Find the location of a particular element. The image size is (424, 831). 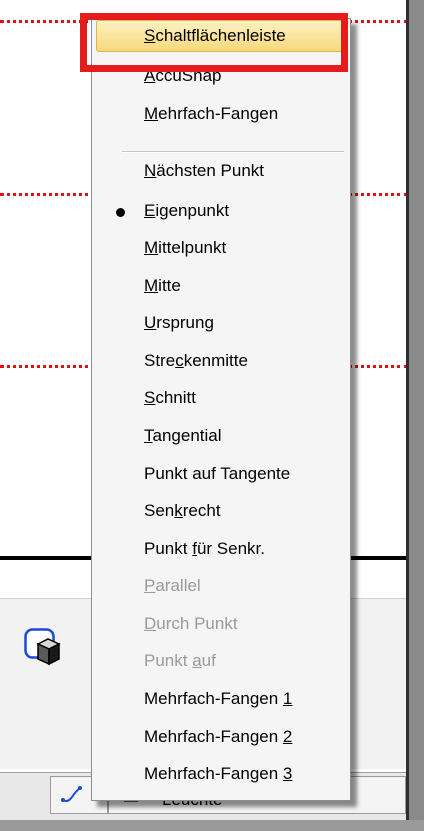

snap-path-icon is located at coordinates (72, 796).